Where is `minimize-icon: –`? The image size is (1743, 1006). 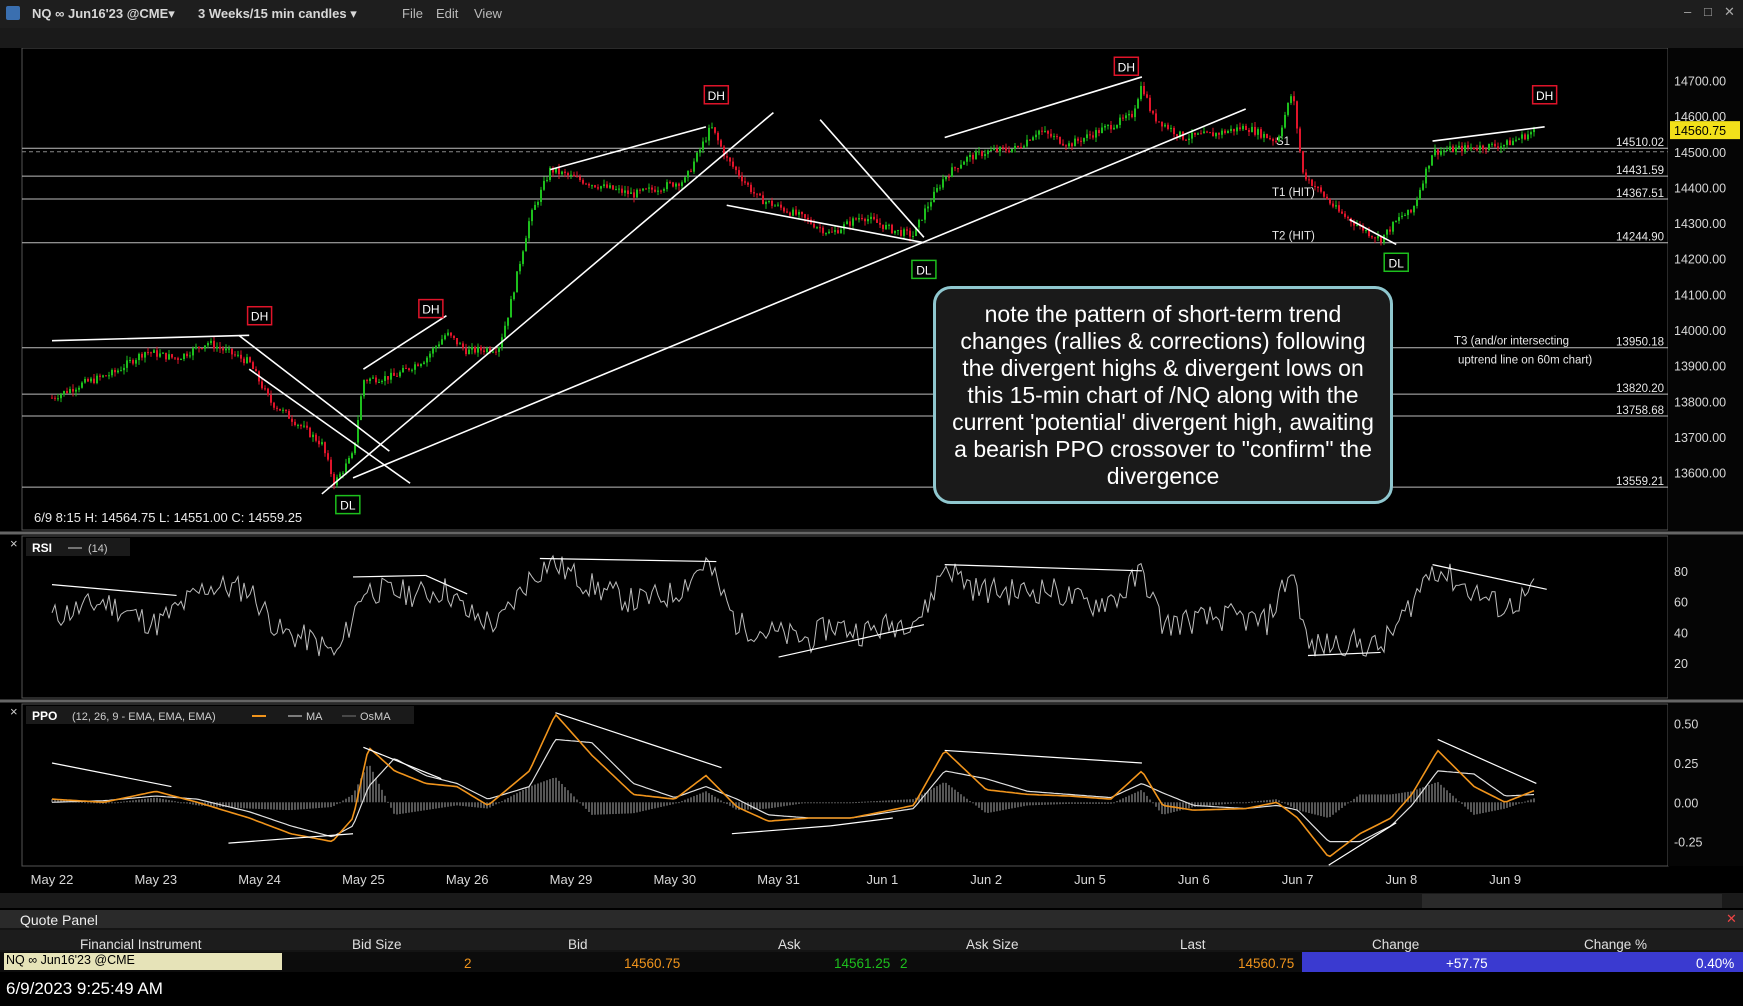
minimize-icon: – is located at coordinates (1687, 11).